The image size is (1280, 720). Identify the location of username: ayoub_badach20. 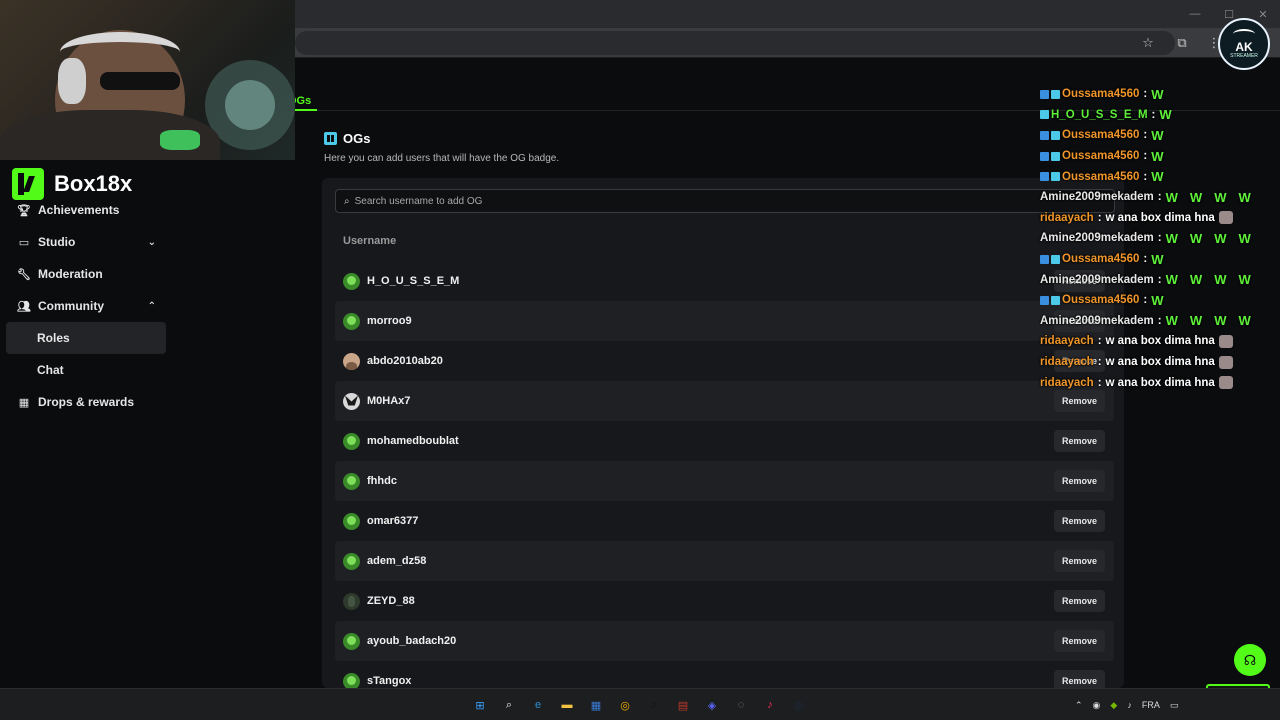
(411, 641).